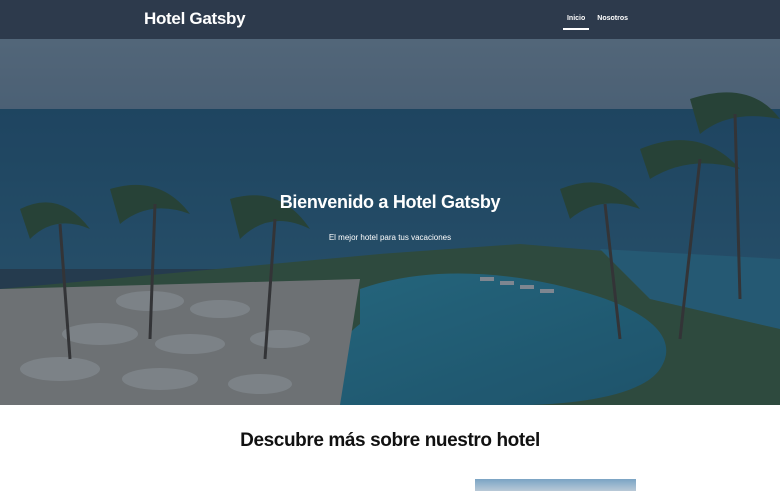  What do you see at coordinates (555, 485) in the screenshot?
I see `hotel-thumbnail-image` at bounding box center [555, 485].